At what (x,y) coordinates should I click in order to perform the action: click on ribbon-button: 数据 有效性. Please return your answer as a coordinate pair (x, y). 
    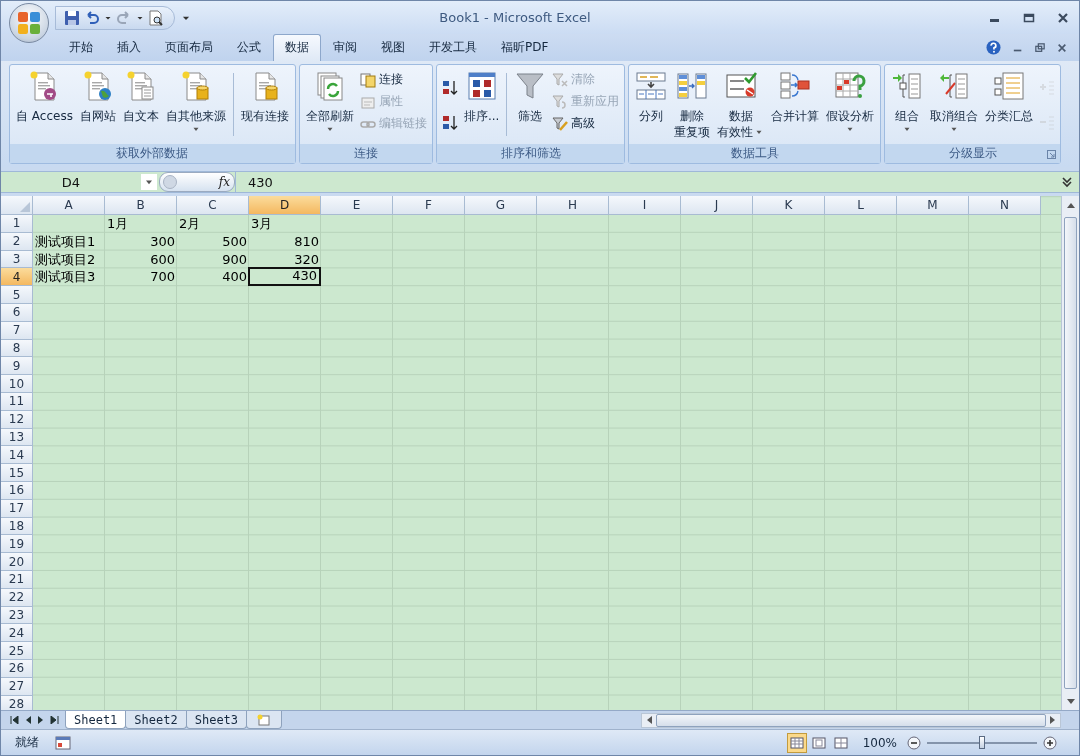
    Looking at the image, I should click on (741, 103).